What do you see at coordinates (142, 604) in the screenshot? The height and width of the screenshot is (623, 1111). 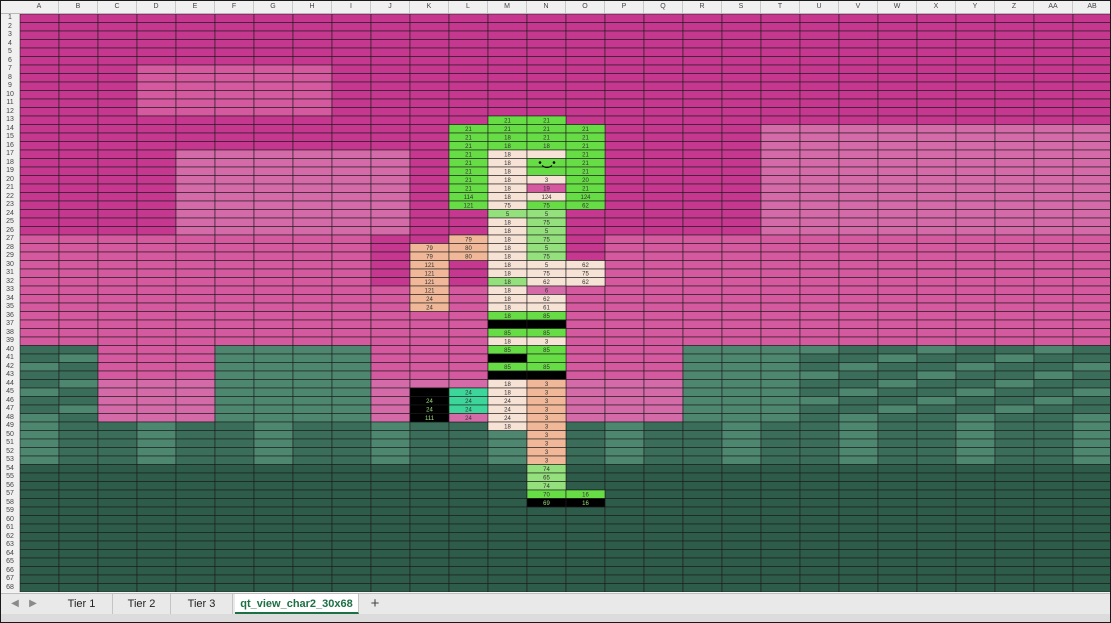 I see `tab-tier-2: Tier 2` at bounding box center [142, 604].